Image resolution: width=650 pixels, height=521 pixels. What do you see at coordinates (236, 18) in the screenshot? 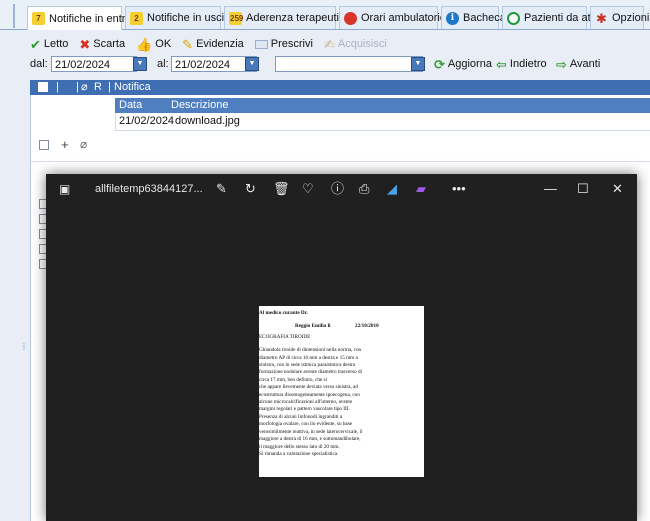
I see `badge-count: 259` at bounding box center [236, 18].